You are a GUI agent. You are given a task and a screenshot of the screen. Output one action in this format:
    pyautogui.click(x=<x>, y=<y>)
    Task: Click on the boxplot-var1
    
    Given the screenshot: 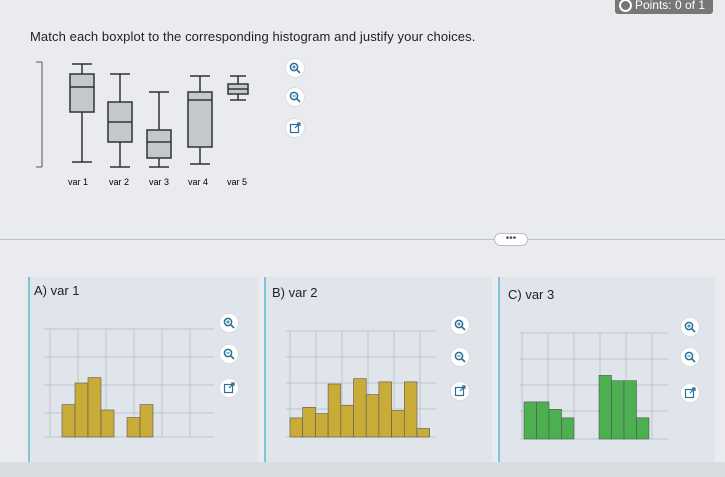 What is the action you would take?
    pyautogui.click(x=82, y=113)
    